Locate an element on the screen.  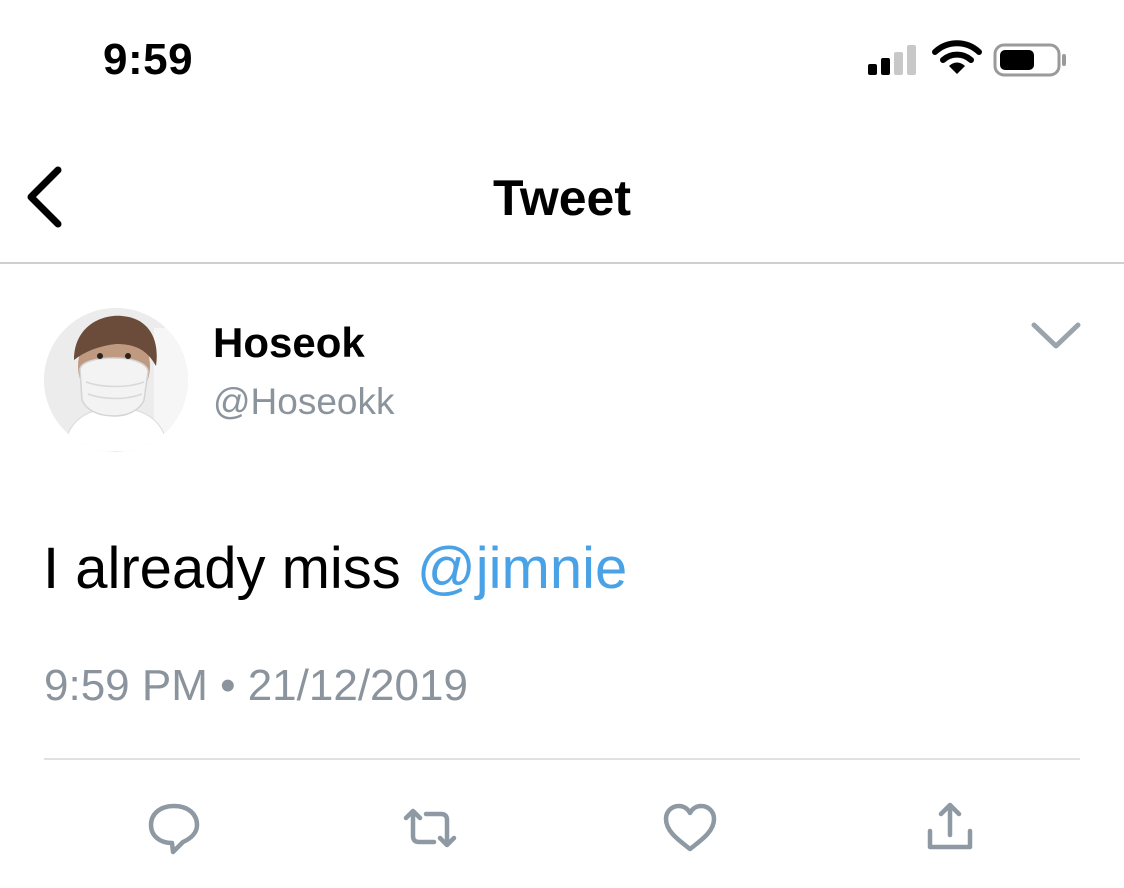
actions-divider is located at coordinates (562, 759).